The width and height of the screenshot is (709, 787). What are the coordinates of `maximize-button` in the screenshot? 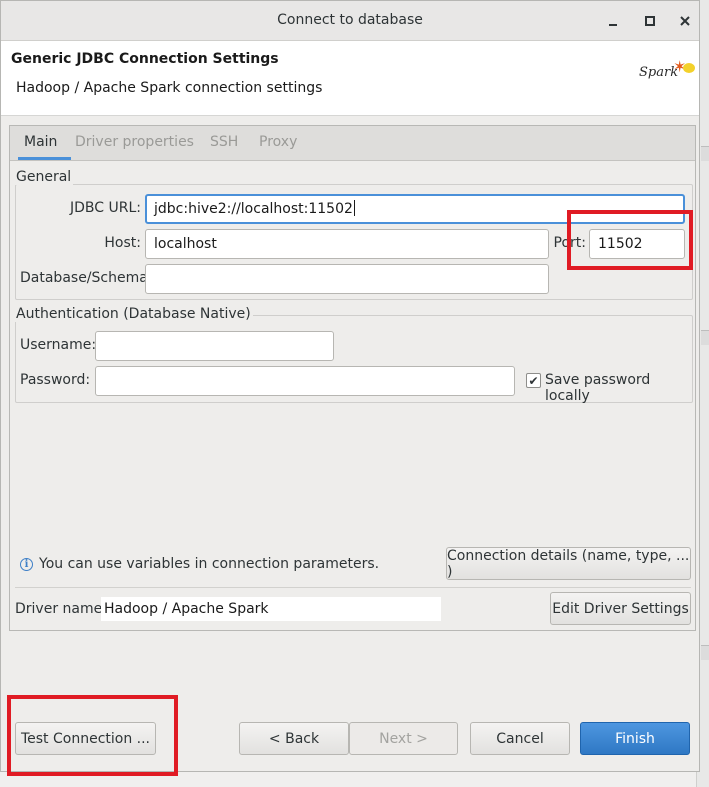 It's located at (650, 21).